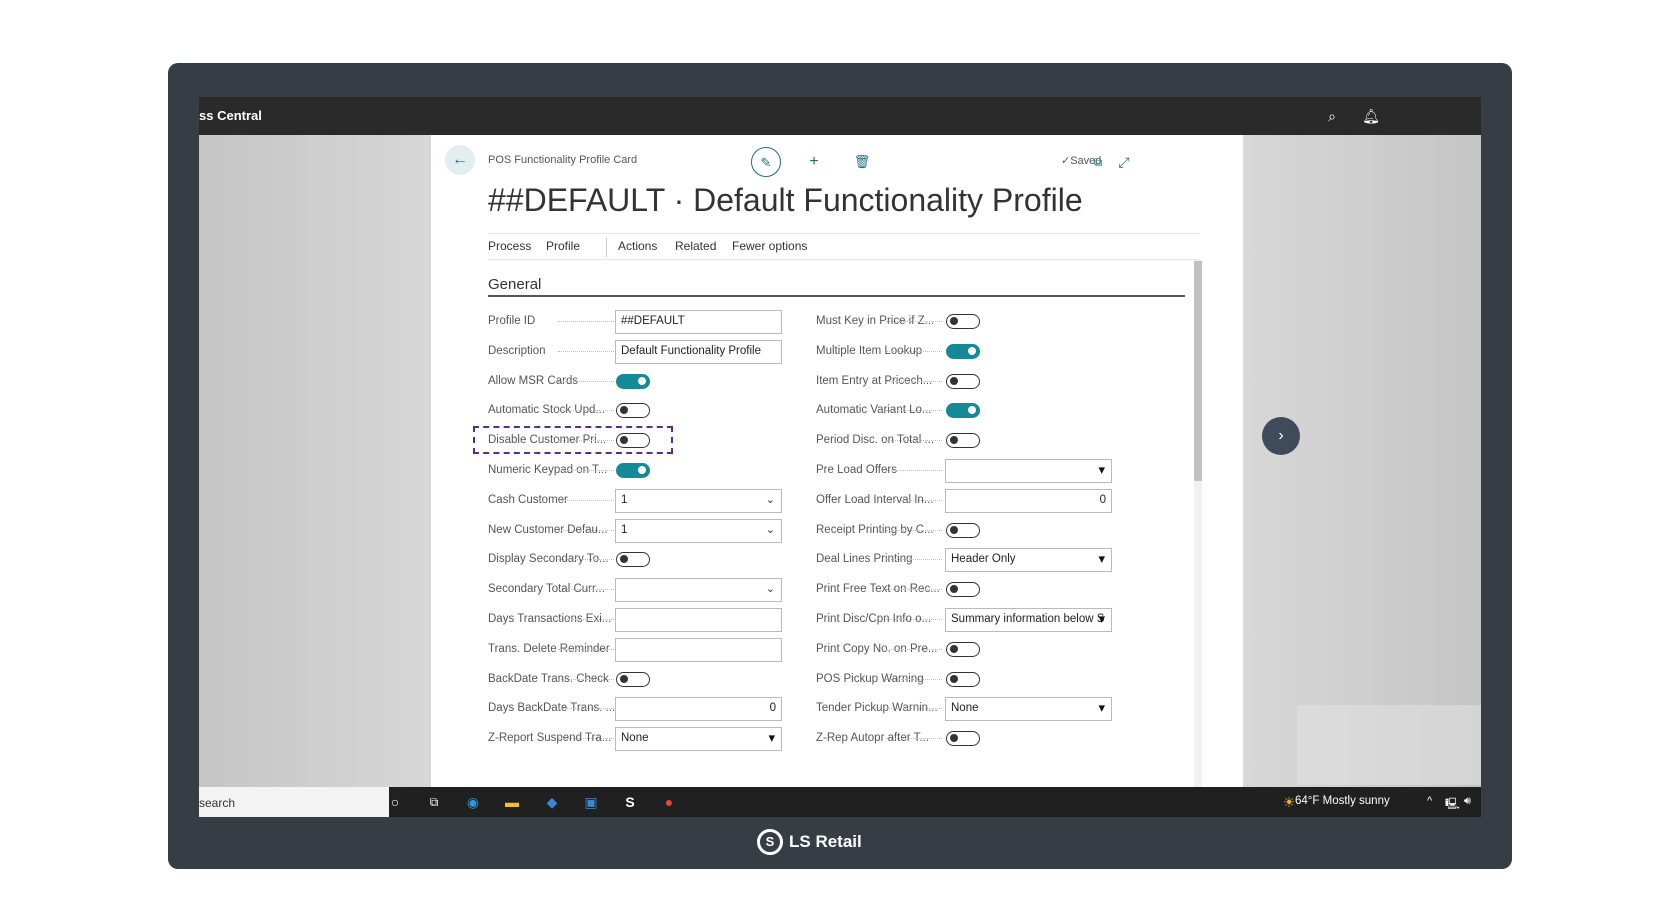  I want to click on toggle-automatic-variant-lo, so click(963, 411).